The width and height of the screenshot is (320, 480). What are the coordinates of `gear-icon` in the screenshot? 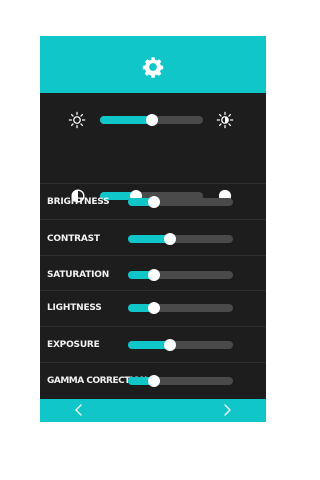 It's located at (153, 67).